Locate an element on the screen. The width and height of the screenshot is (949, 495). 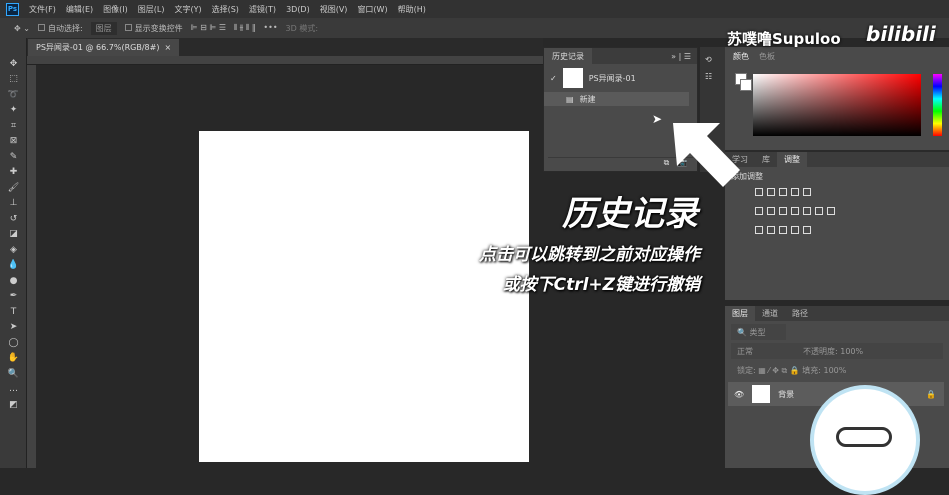
panel-menu-icon: » | ☰ is located at coordinates (684, 56).